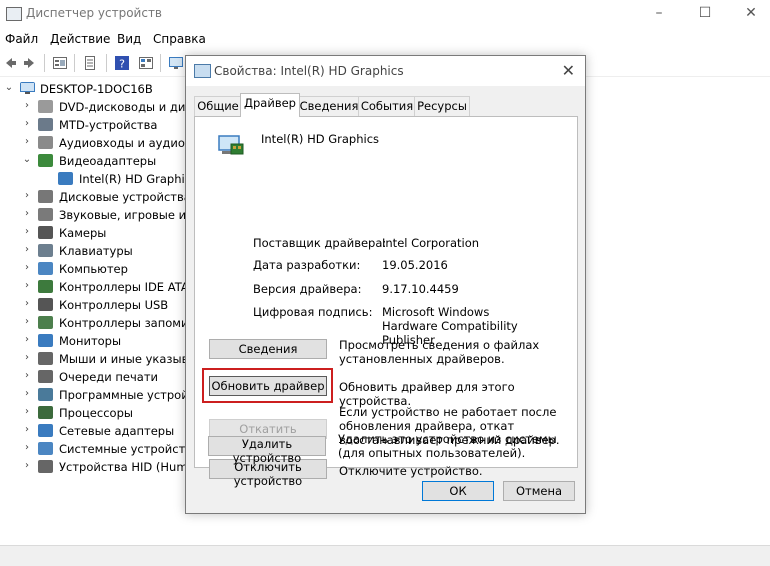 Image resolution: width=770 pixels, height=566 pixels. I want to click on menu-bar: Файл Действие Вид Справка, so click(385, 39).